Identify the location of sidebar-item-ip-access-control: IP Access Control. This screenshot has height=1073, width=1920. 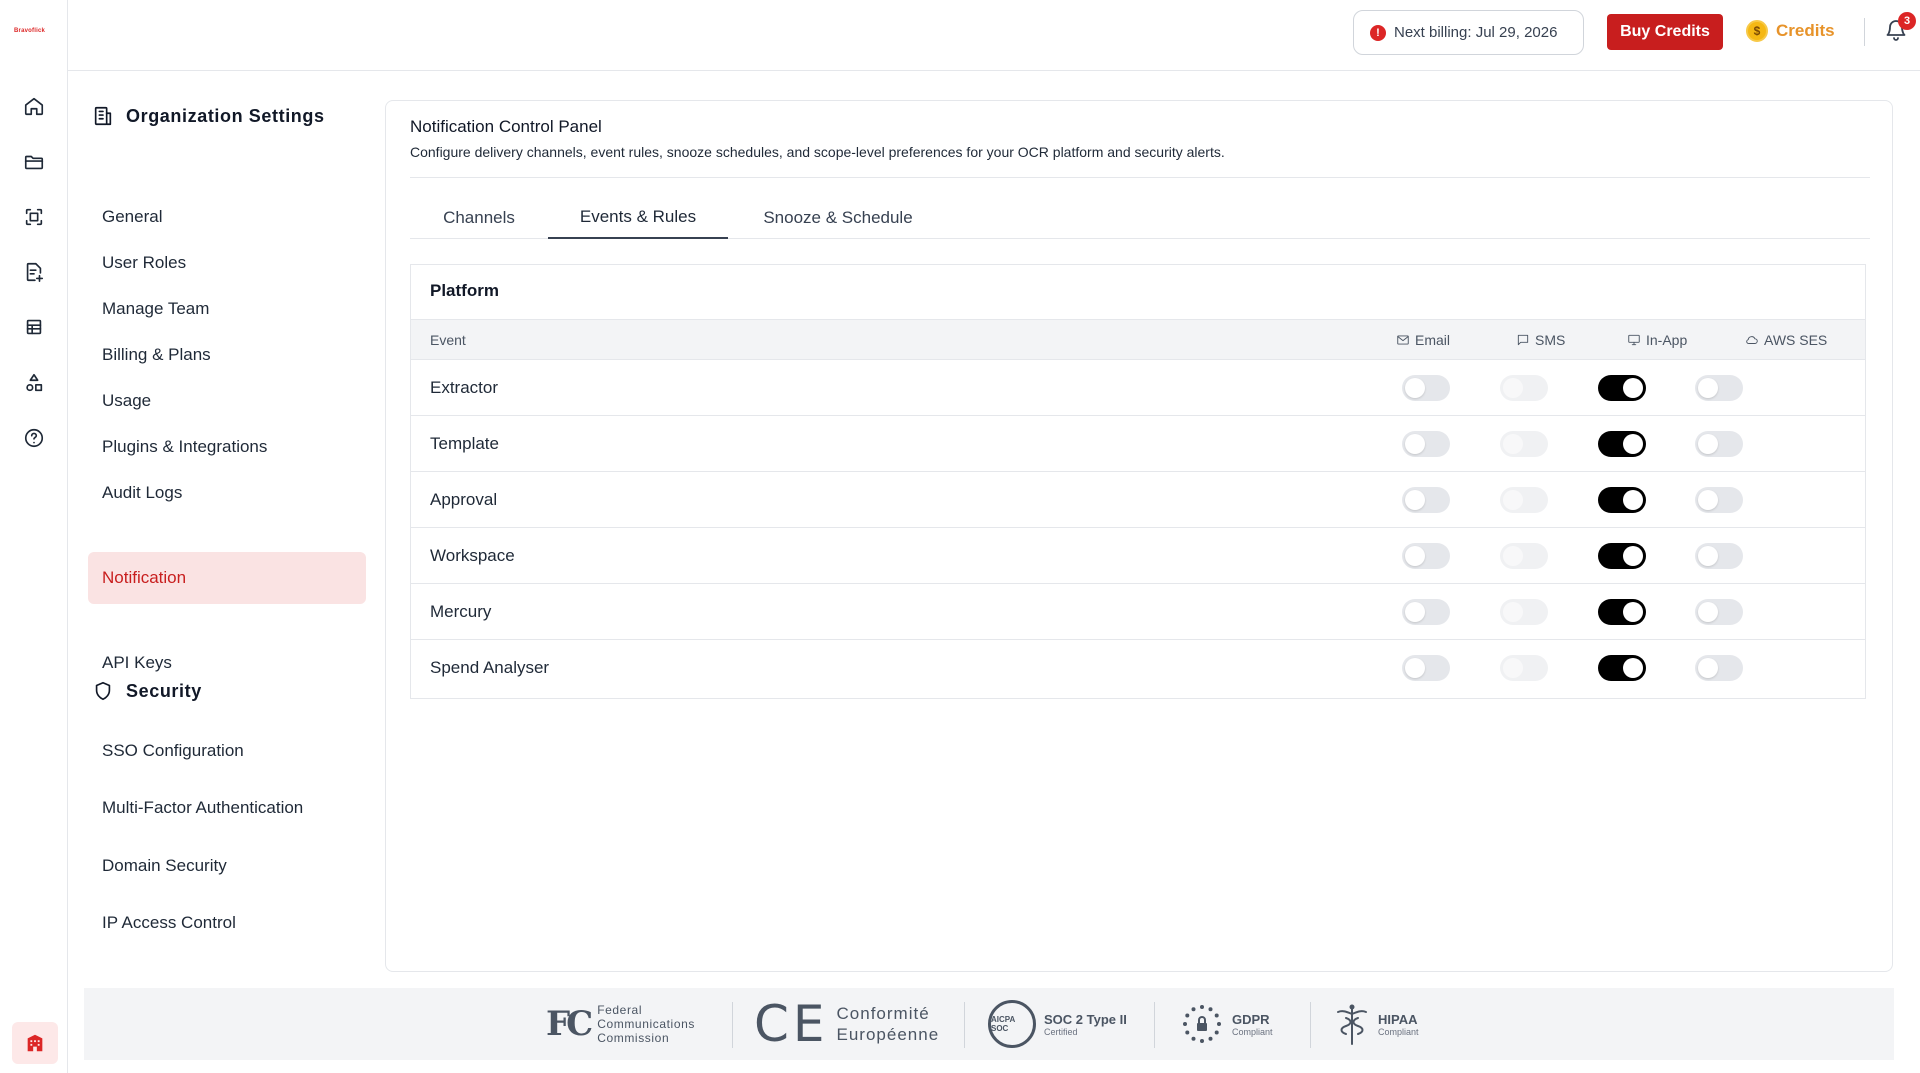
(227, 923).